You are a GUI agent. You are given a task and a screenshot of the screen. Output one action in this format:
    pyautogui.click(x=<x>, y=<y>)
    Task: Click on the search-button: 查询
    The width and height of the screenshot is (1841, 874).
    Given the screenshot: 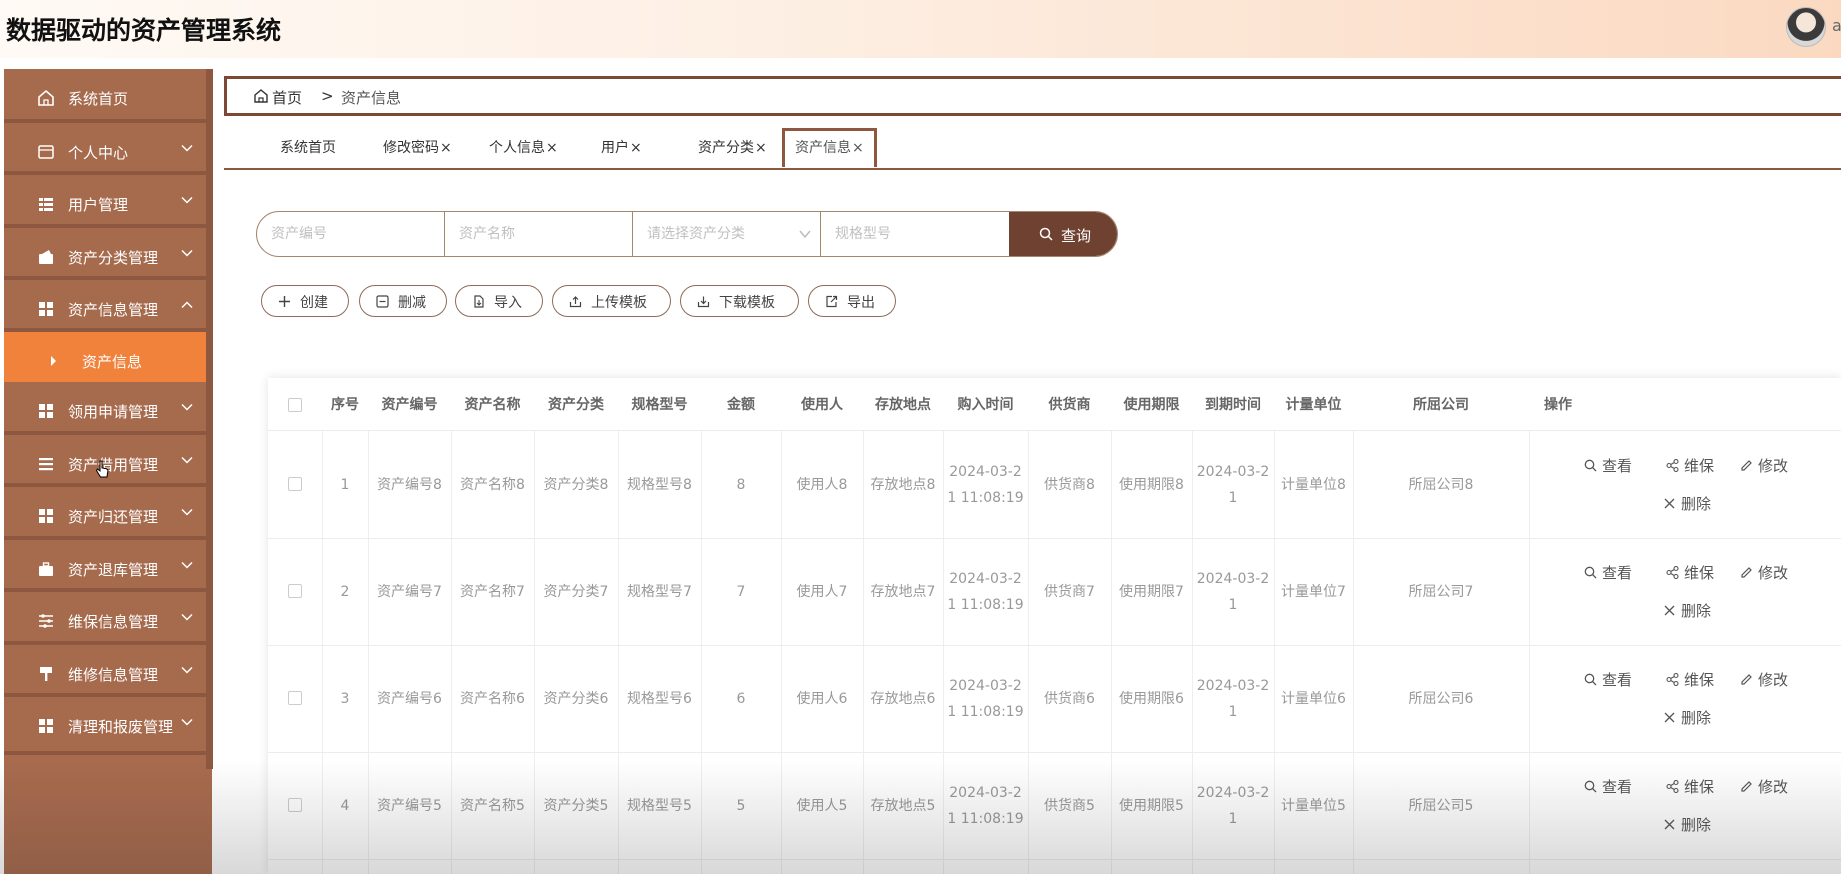 What is the action you would take?
    pyautogui.click(x=1063, y=234)
    